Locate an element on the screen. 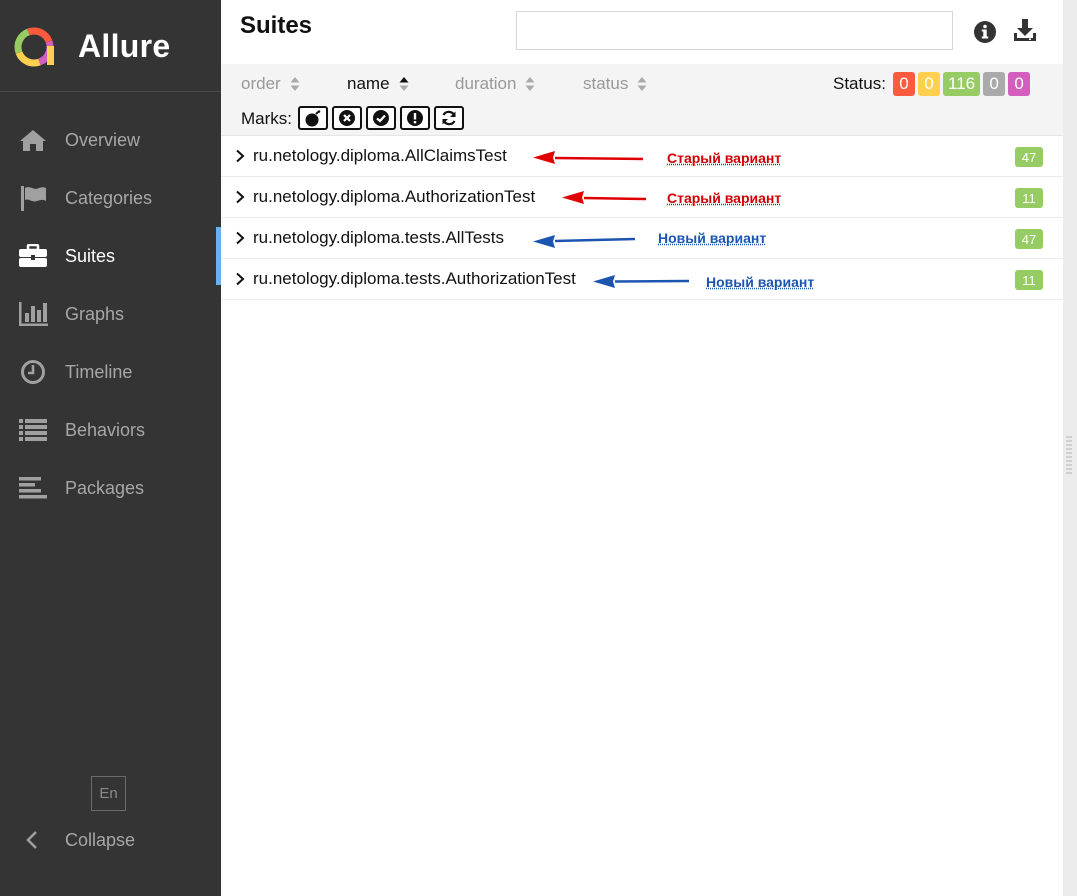  download-button is located at coordinates (1025, 30).